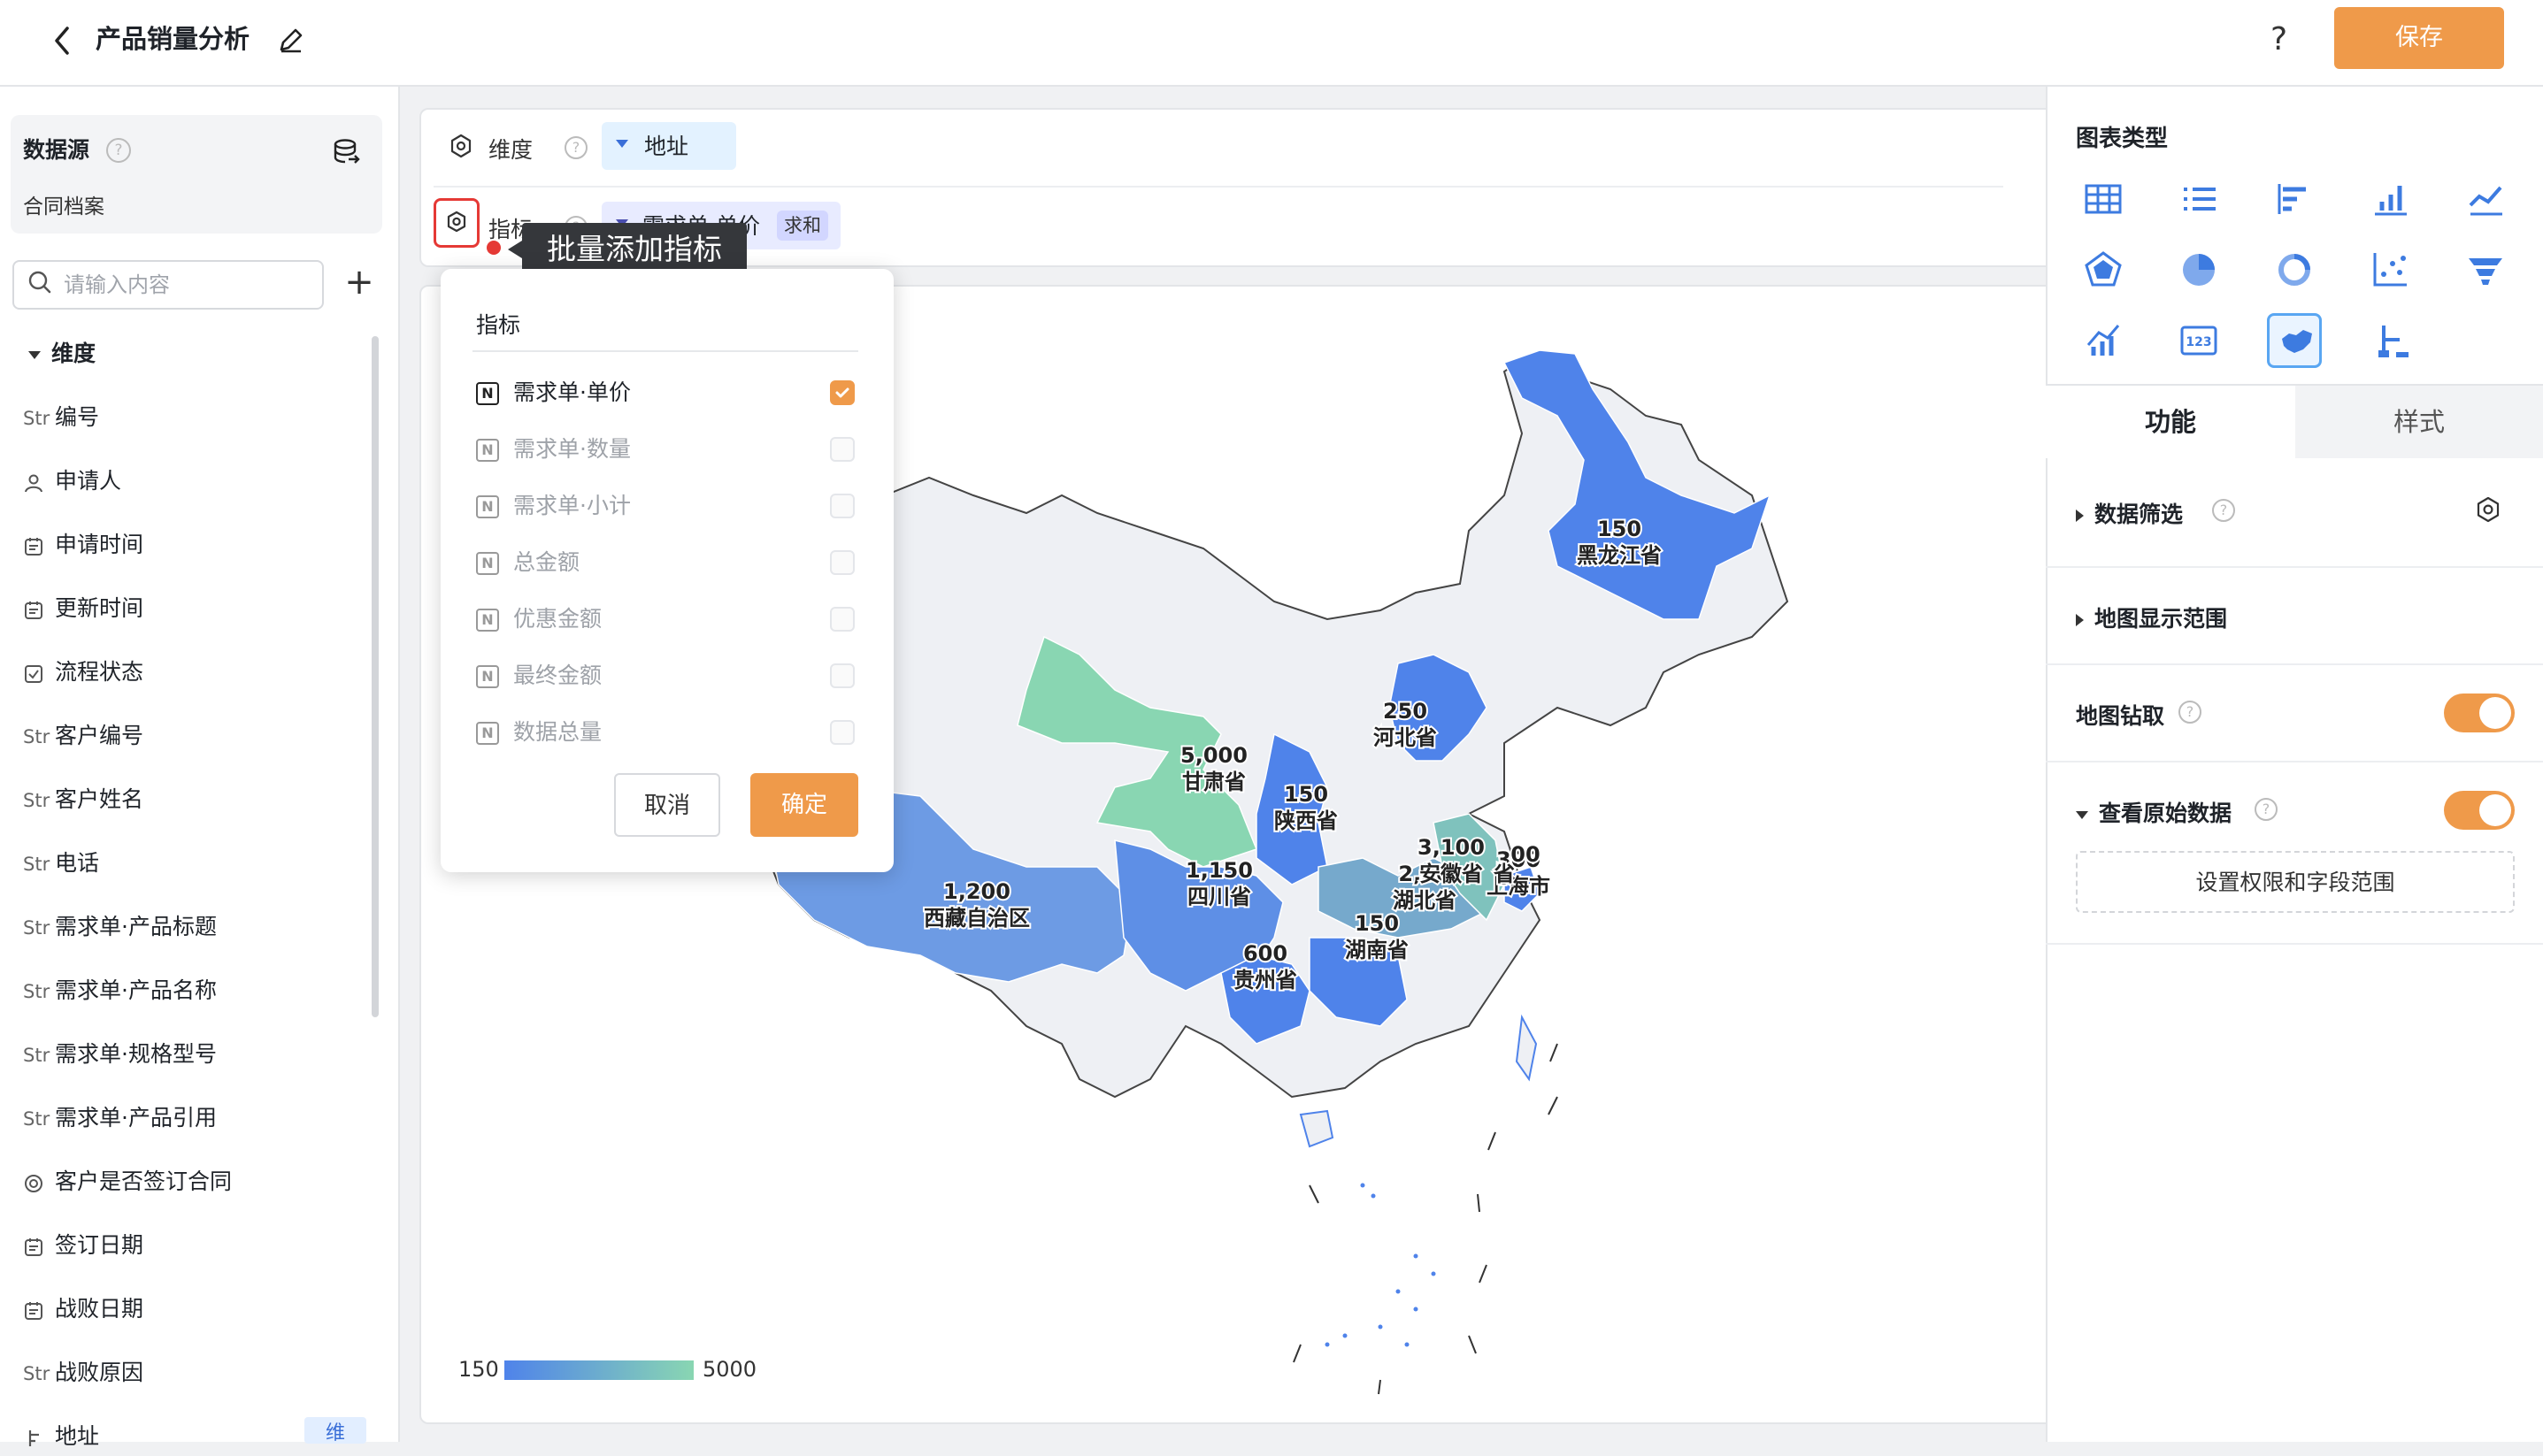 The image size is (2543, 1456). What do you see at coordinates (83, 1245) in the screenshot?
I see `field-item: 签订日期` at bounding box center [83, 1245].